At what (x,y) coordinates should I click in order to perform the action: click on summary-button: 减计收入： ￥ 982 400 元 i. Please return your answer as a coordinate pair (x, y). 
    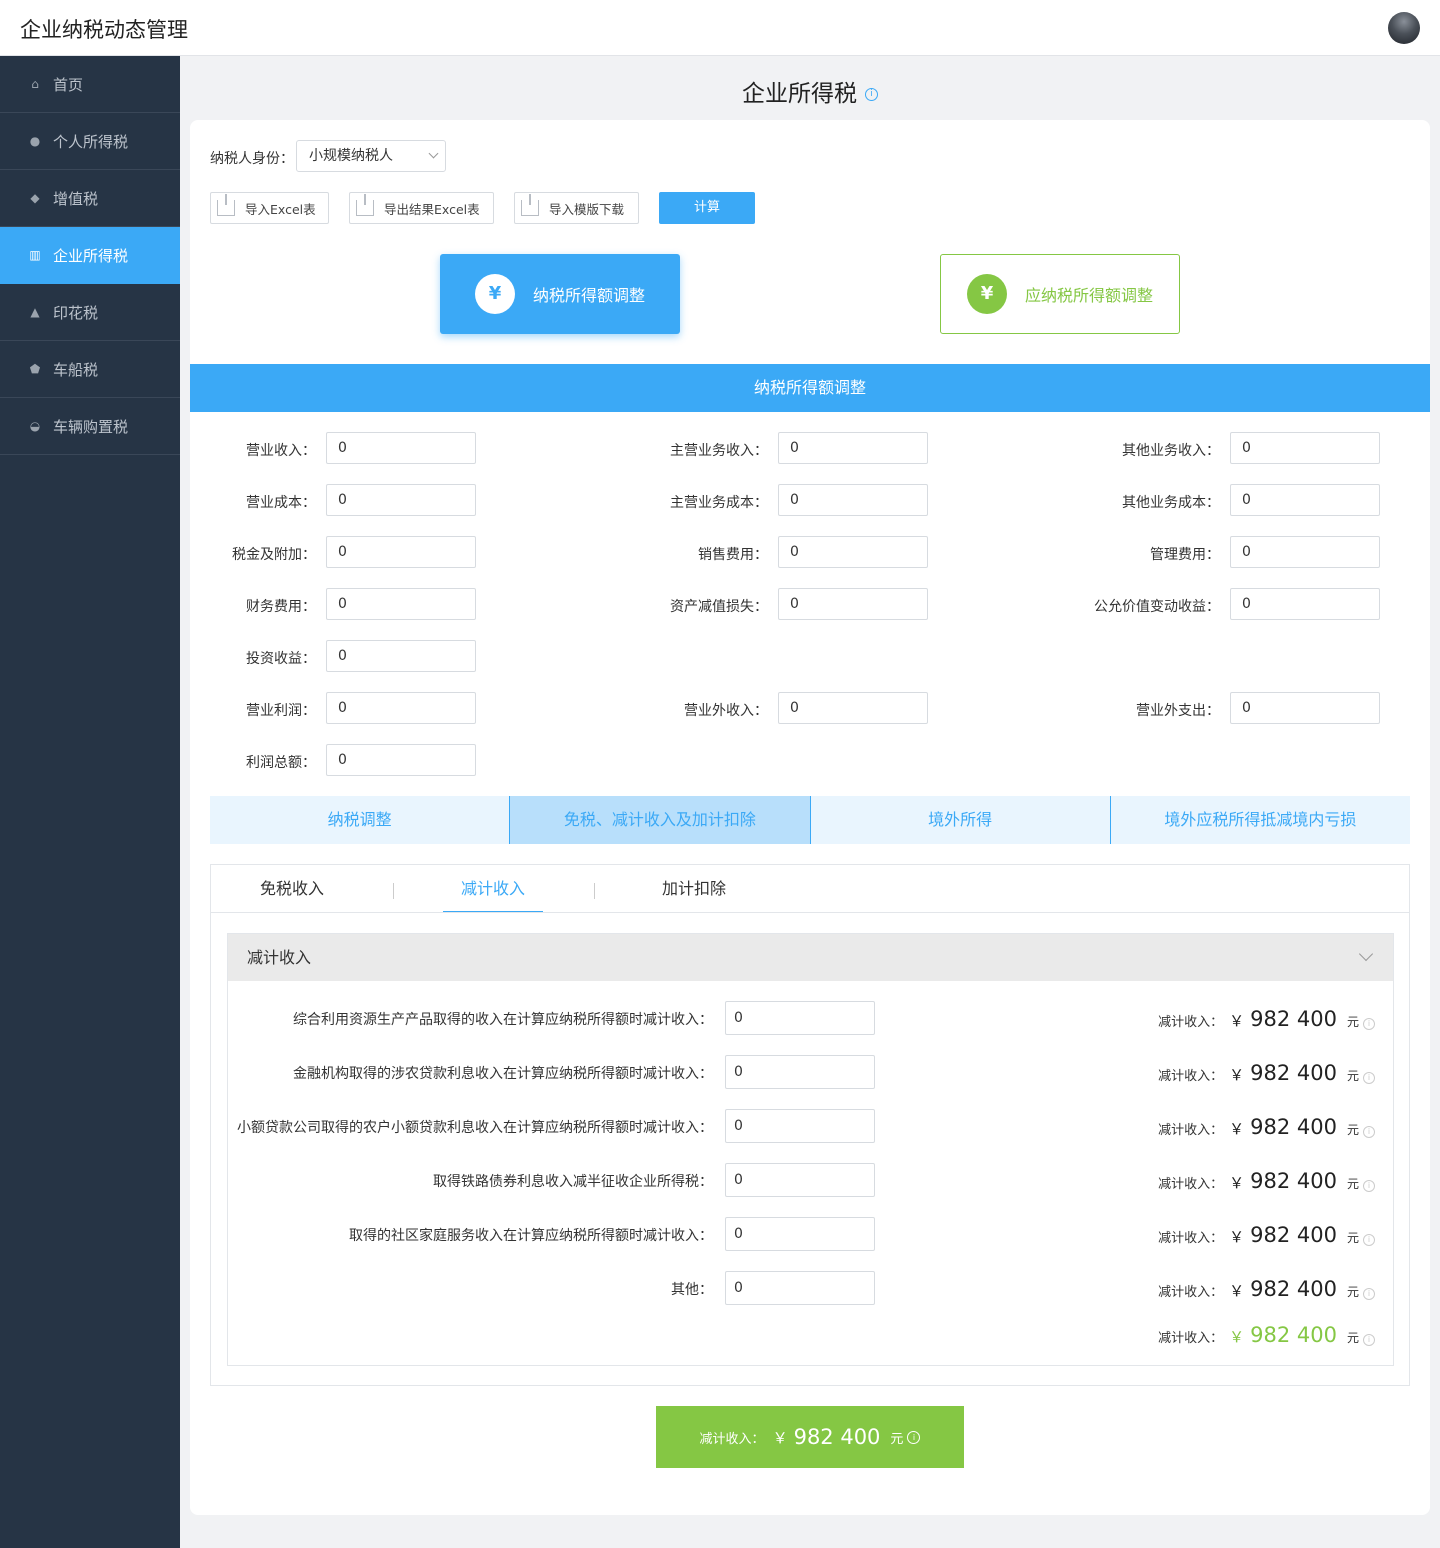
    Looking at the image, I should click on (810, 1437).